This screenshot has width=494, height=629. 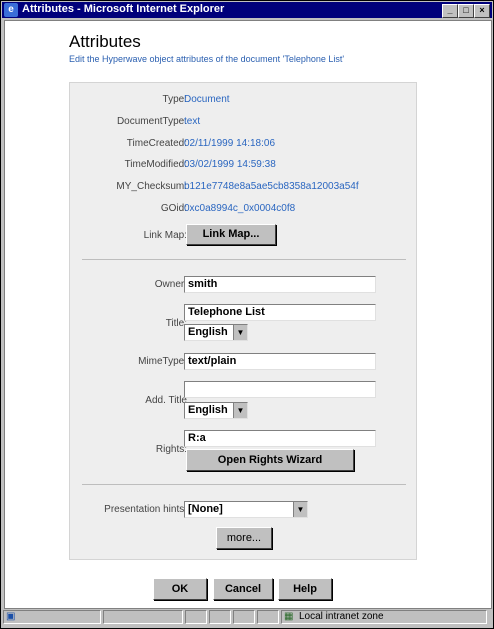 What do you see at coordinates (143, 617) in the screenshot?
I see `status-cell-progress` at bounding box center [143, 617].